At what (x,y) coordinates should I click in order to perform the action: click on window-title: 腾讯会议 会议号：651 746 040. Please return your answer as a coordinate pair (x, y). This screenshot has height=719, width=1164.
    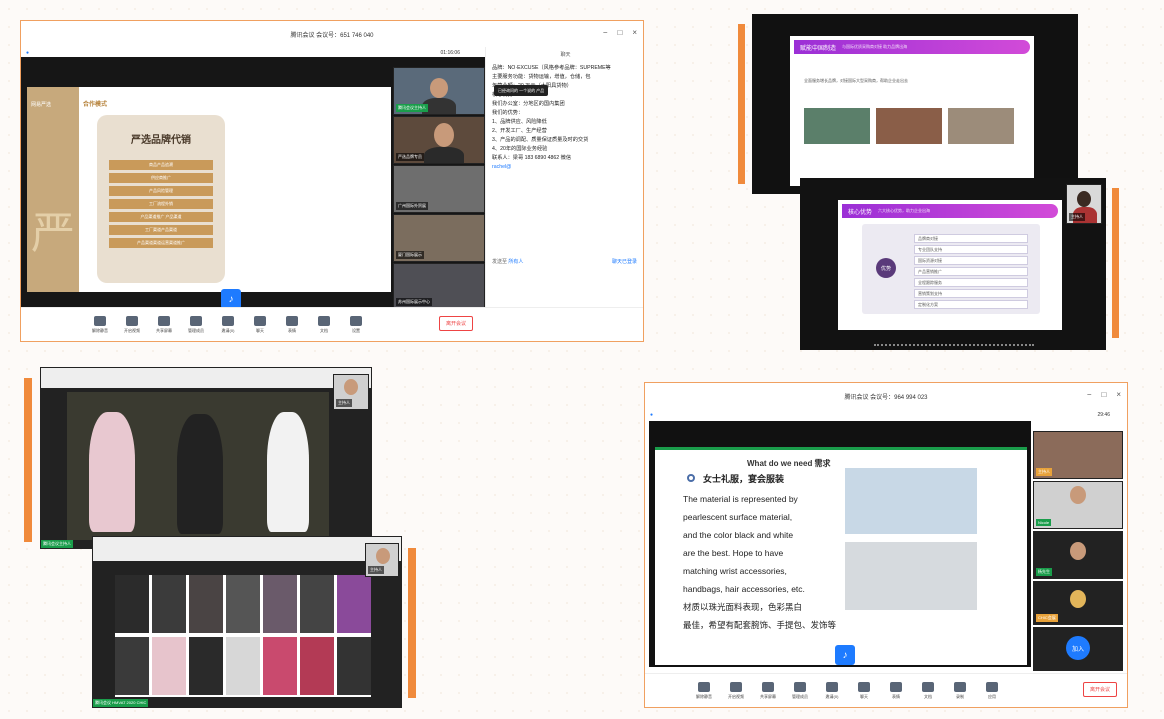
    Looking at the image, I should click on (332, 35).